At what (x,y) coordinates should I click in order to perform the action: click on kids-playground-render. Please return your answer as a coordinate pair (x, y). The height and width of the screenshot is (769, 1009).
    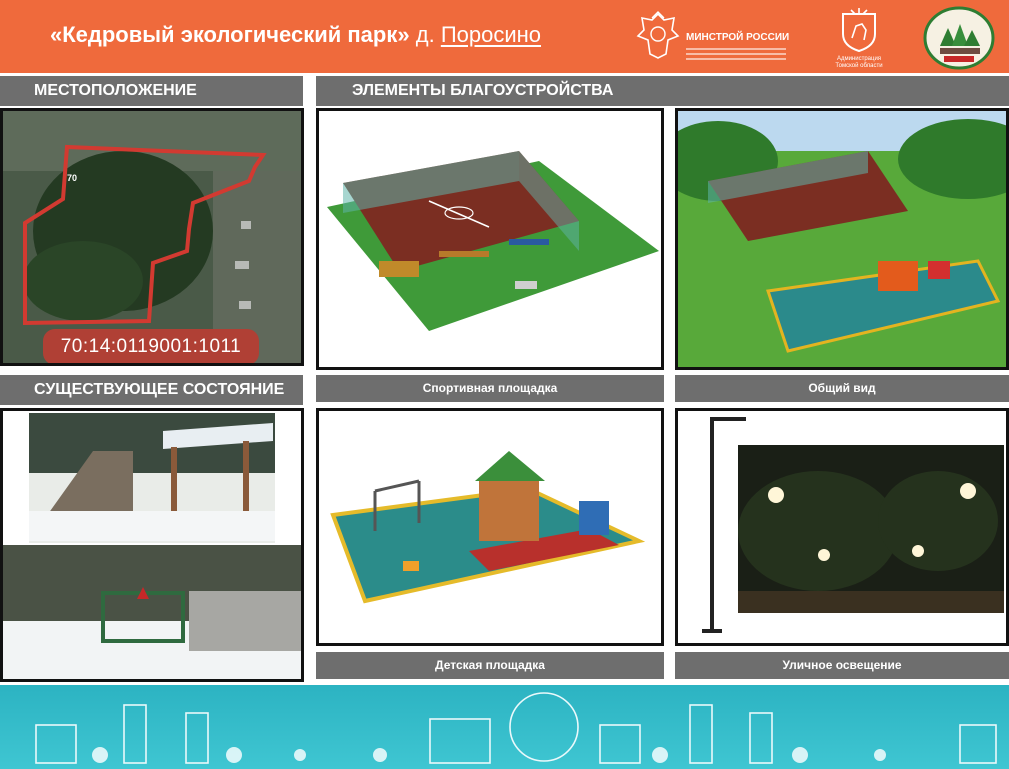
    Looking at the image, I should click on (490, 527).